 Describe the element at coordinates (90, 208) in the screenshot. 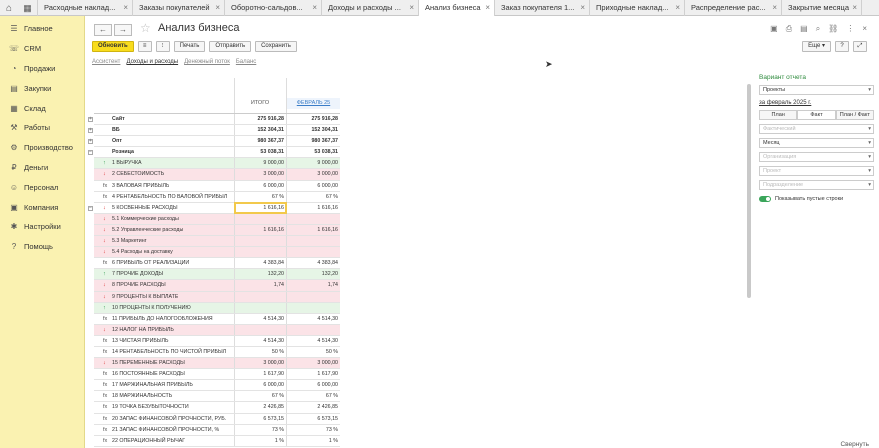

I see `expand-toggle-icon: −` at that location.